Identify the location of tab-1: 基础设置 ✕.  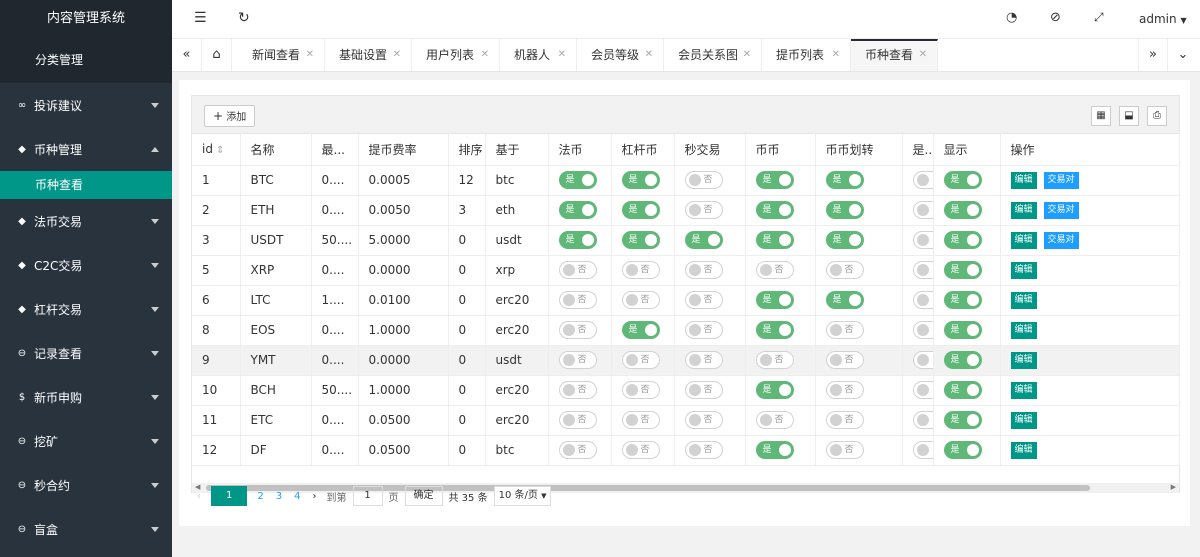
(368, 55).